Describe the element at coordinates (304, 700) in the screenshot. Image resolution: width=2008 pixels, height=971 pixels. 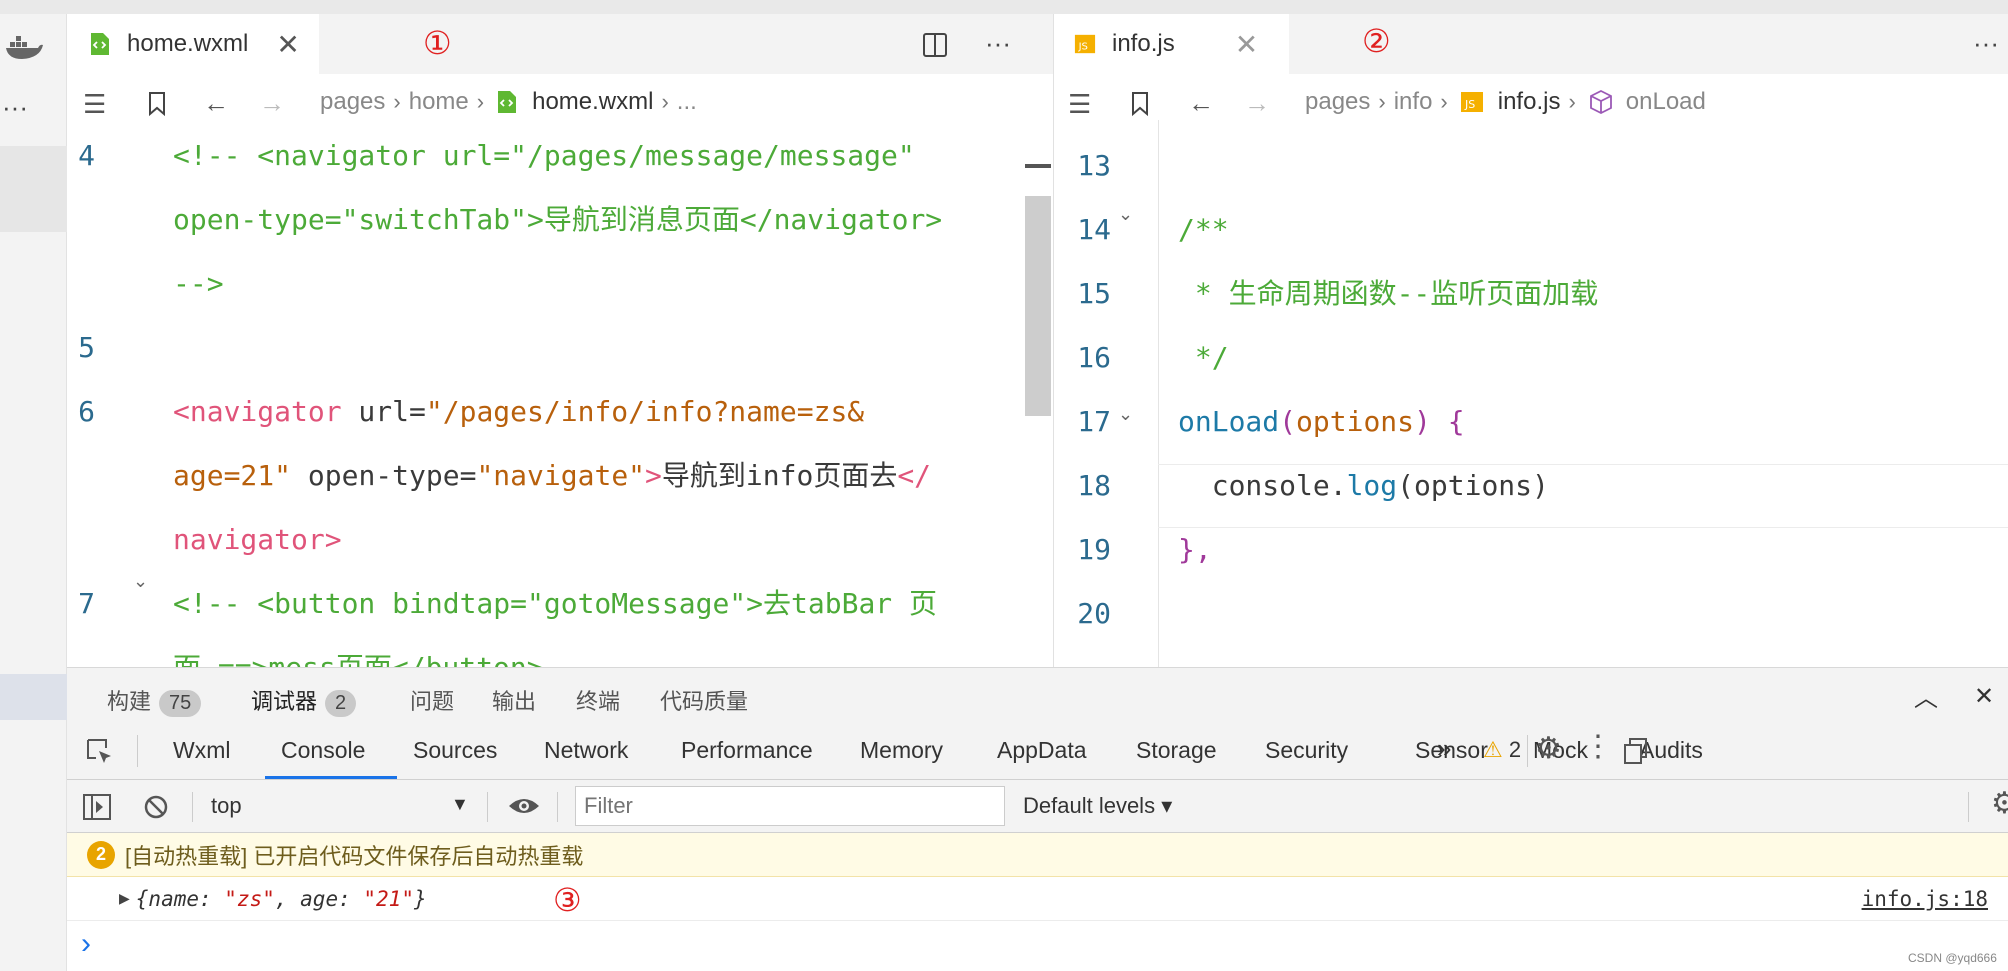
I see `panel-tab: 调试器 2` at that location.